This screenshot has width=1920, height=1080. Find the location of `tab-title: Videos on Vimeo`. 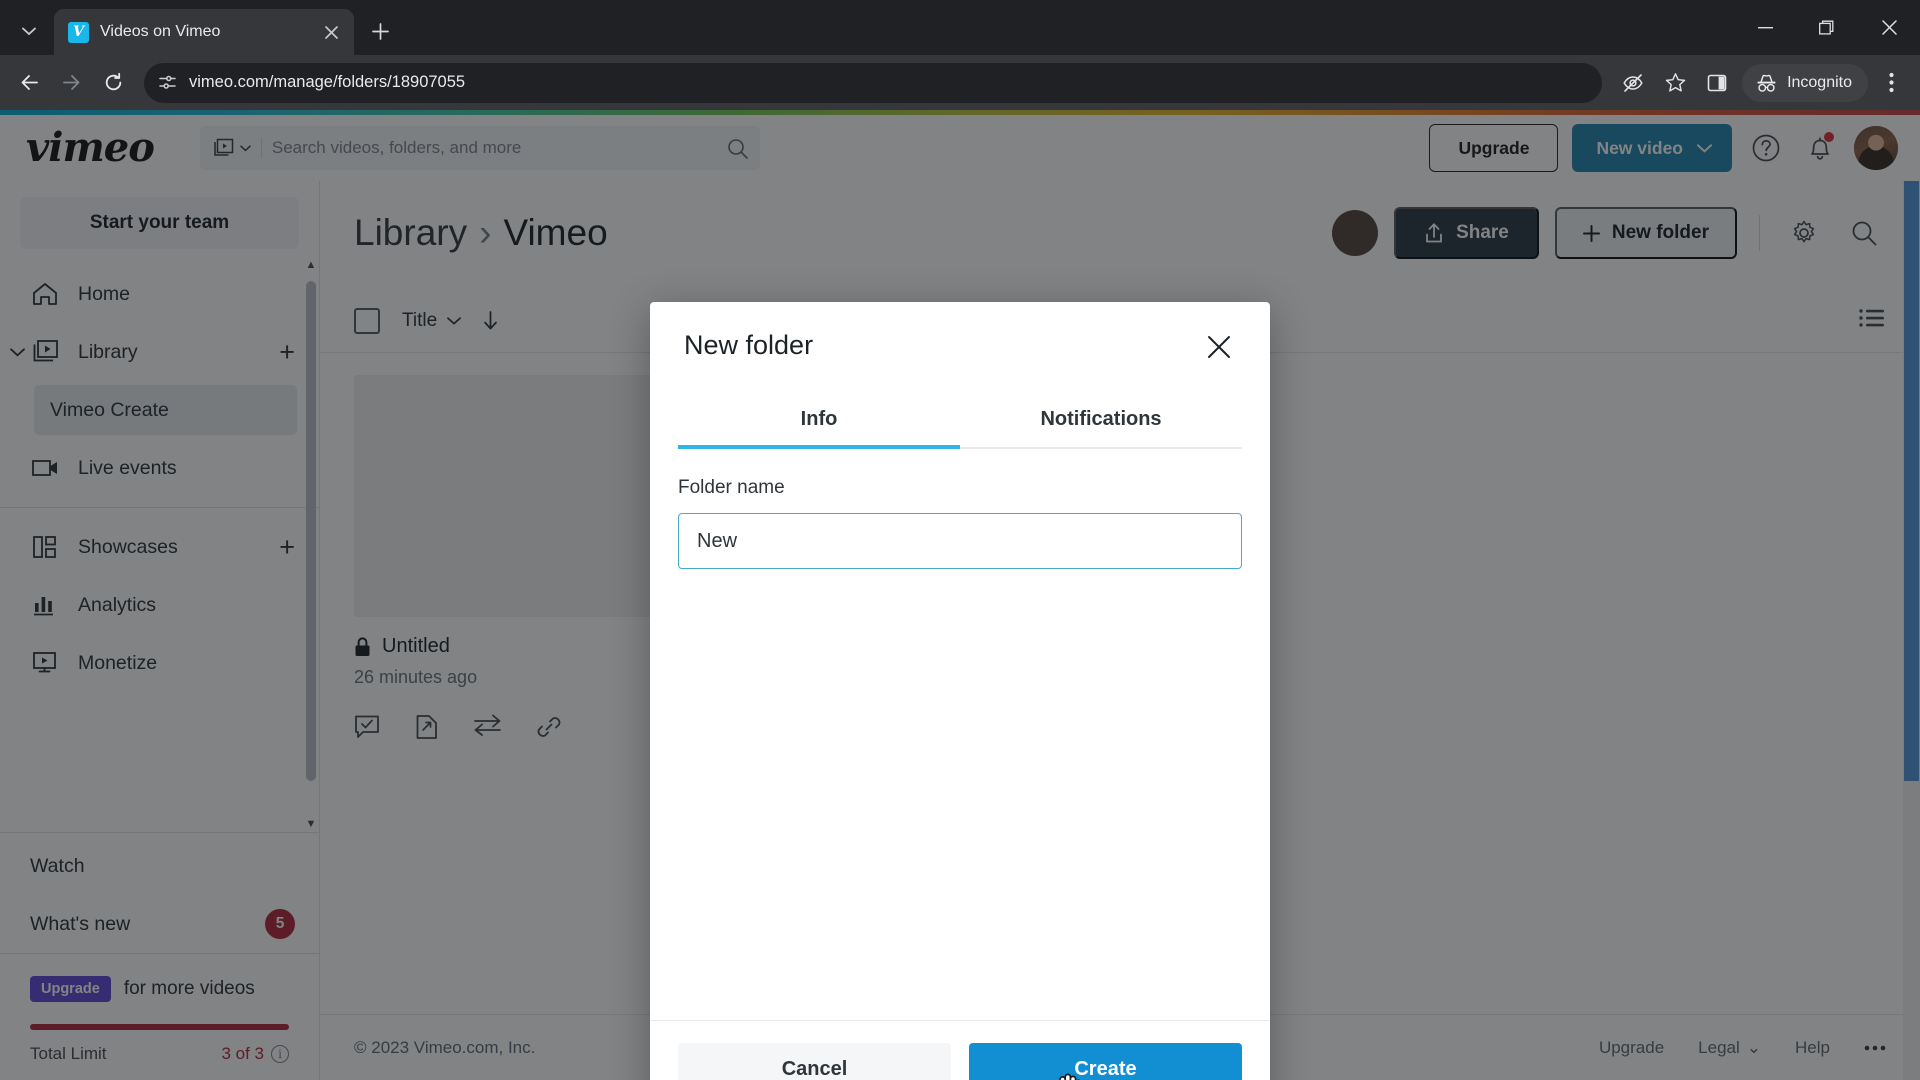

tab-title: Videos on Vimeo is located at coordinates (160, 31).